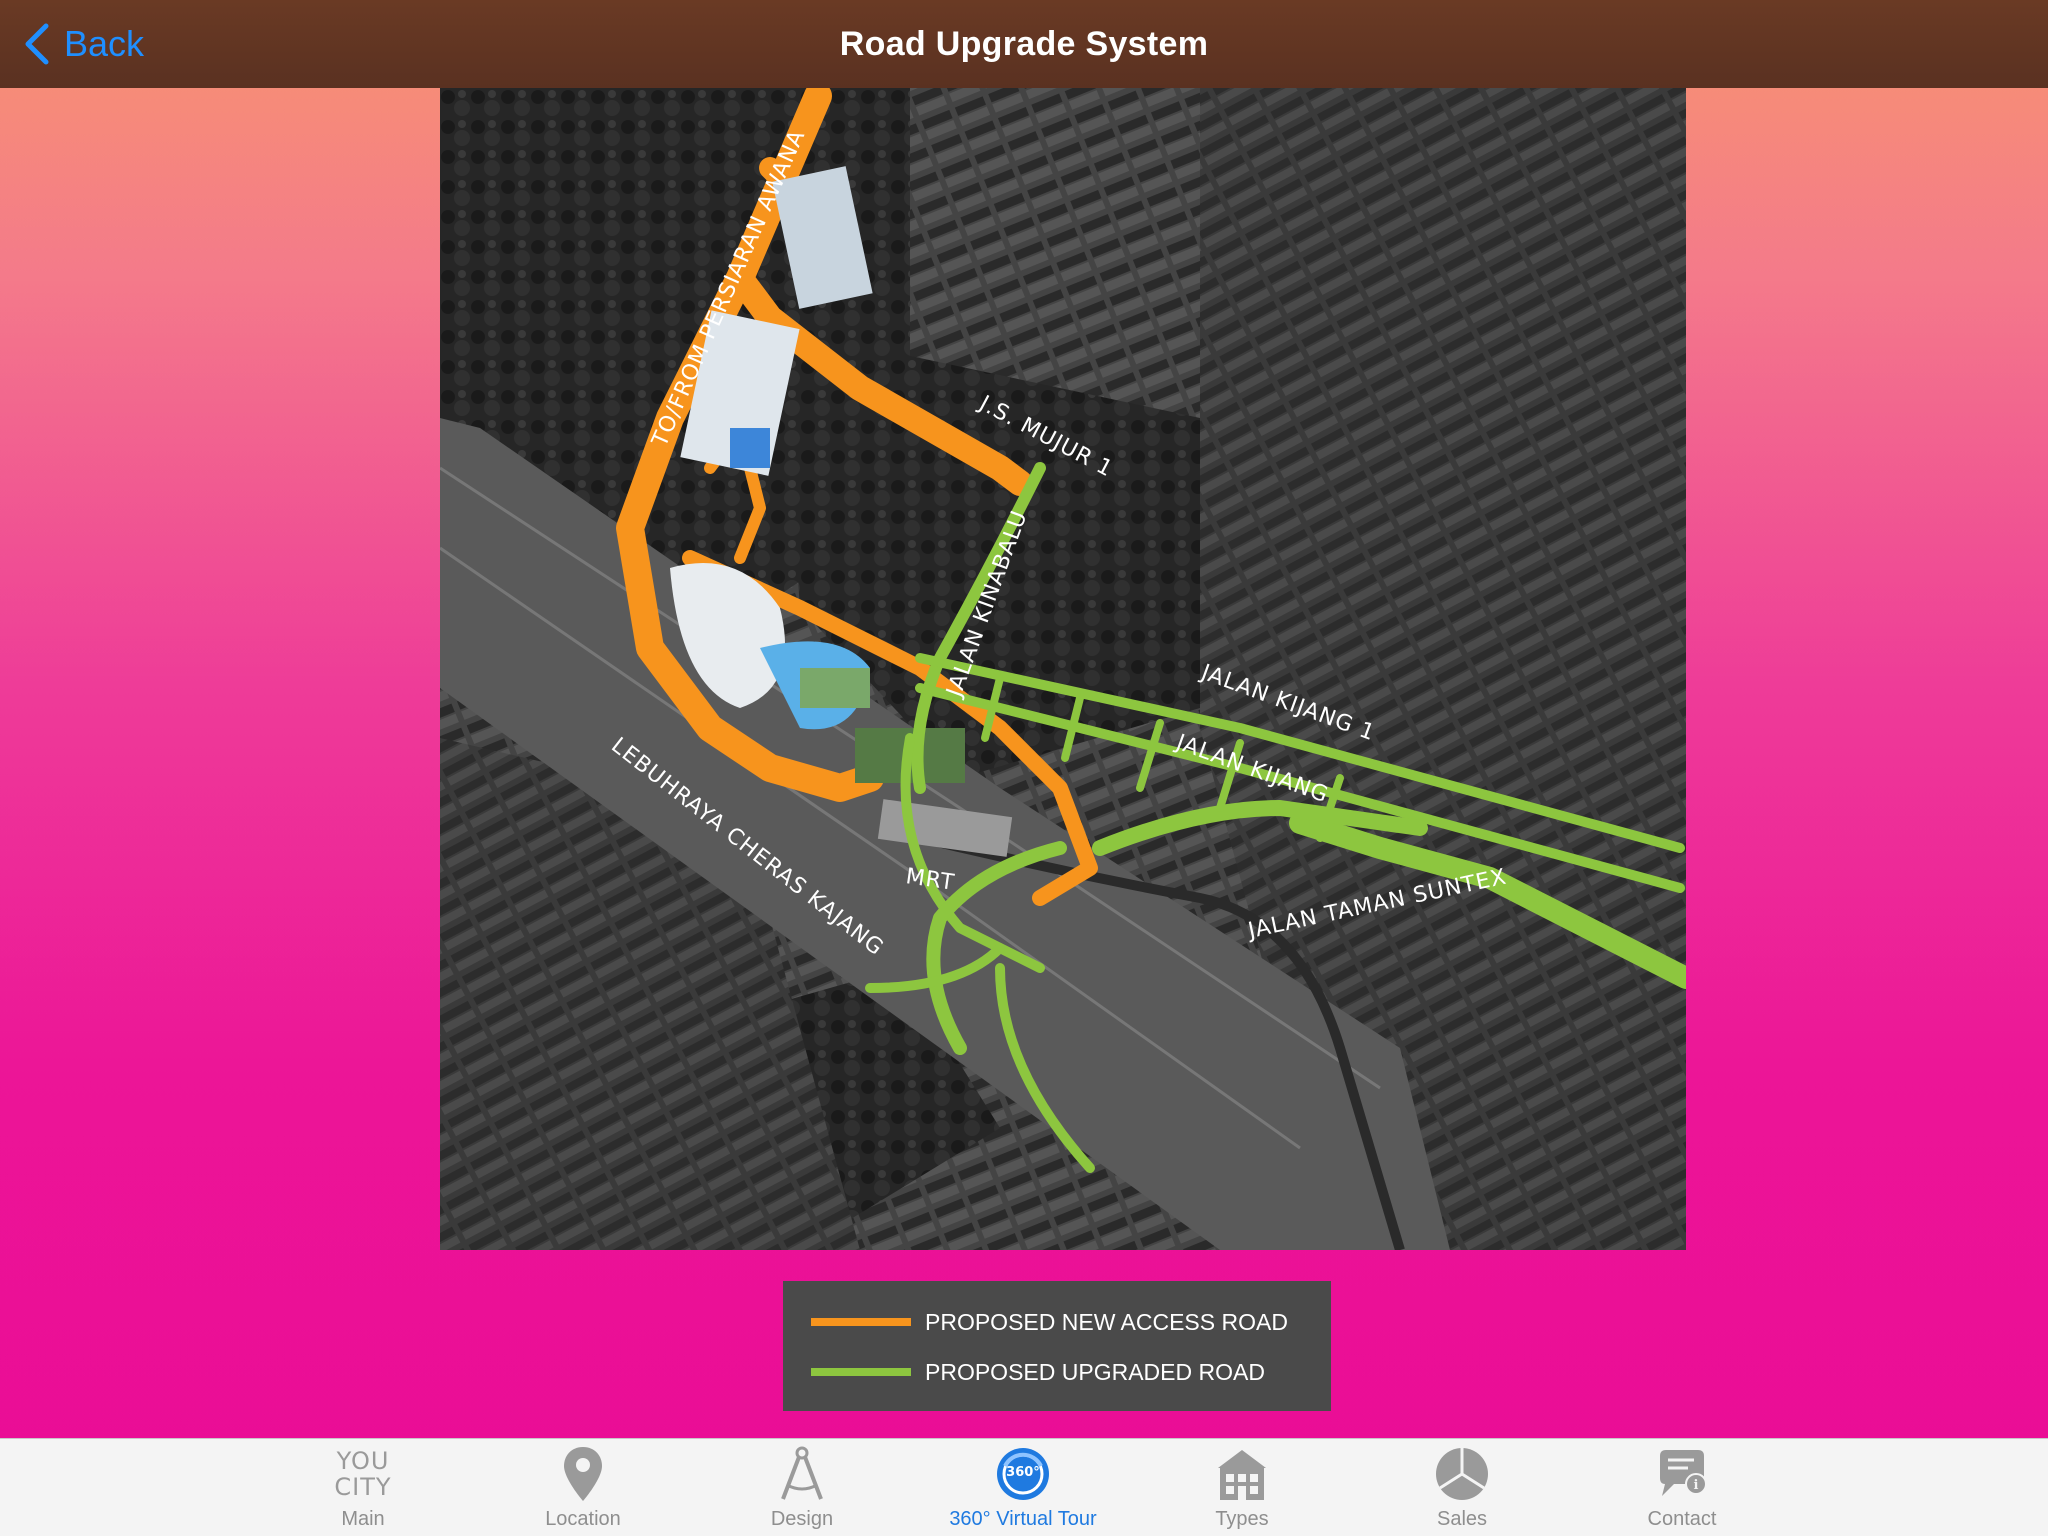 The image size is (2048, 1536). What do you see at coordinates (861, 1322) in the screenshot?
I see `legend-swatch-orange` at bounding box center [861, 1322].